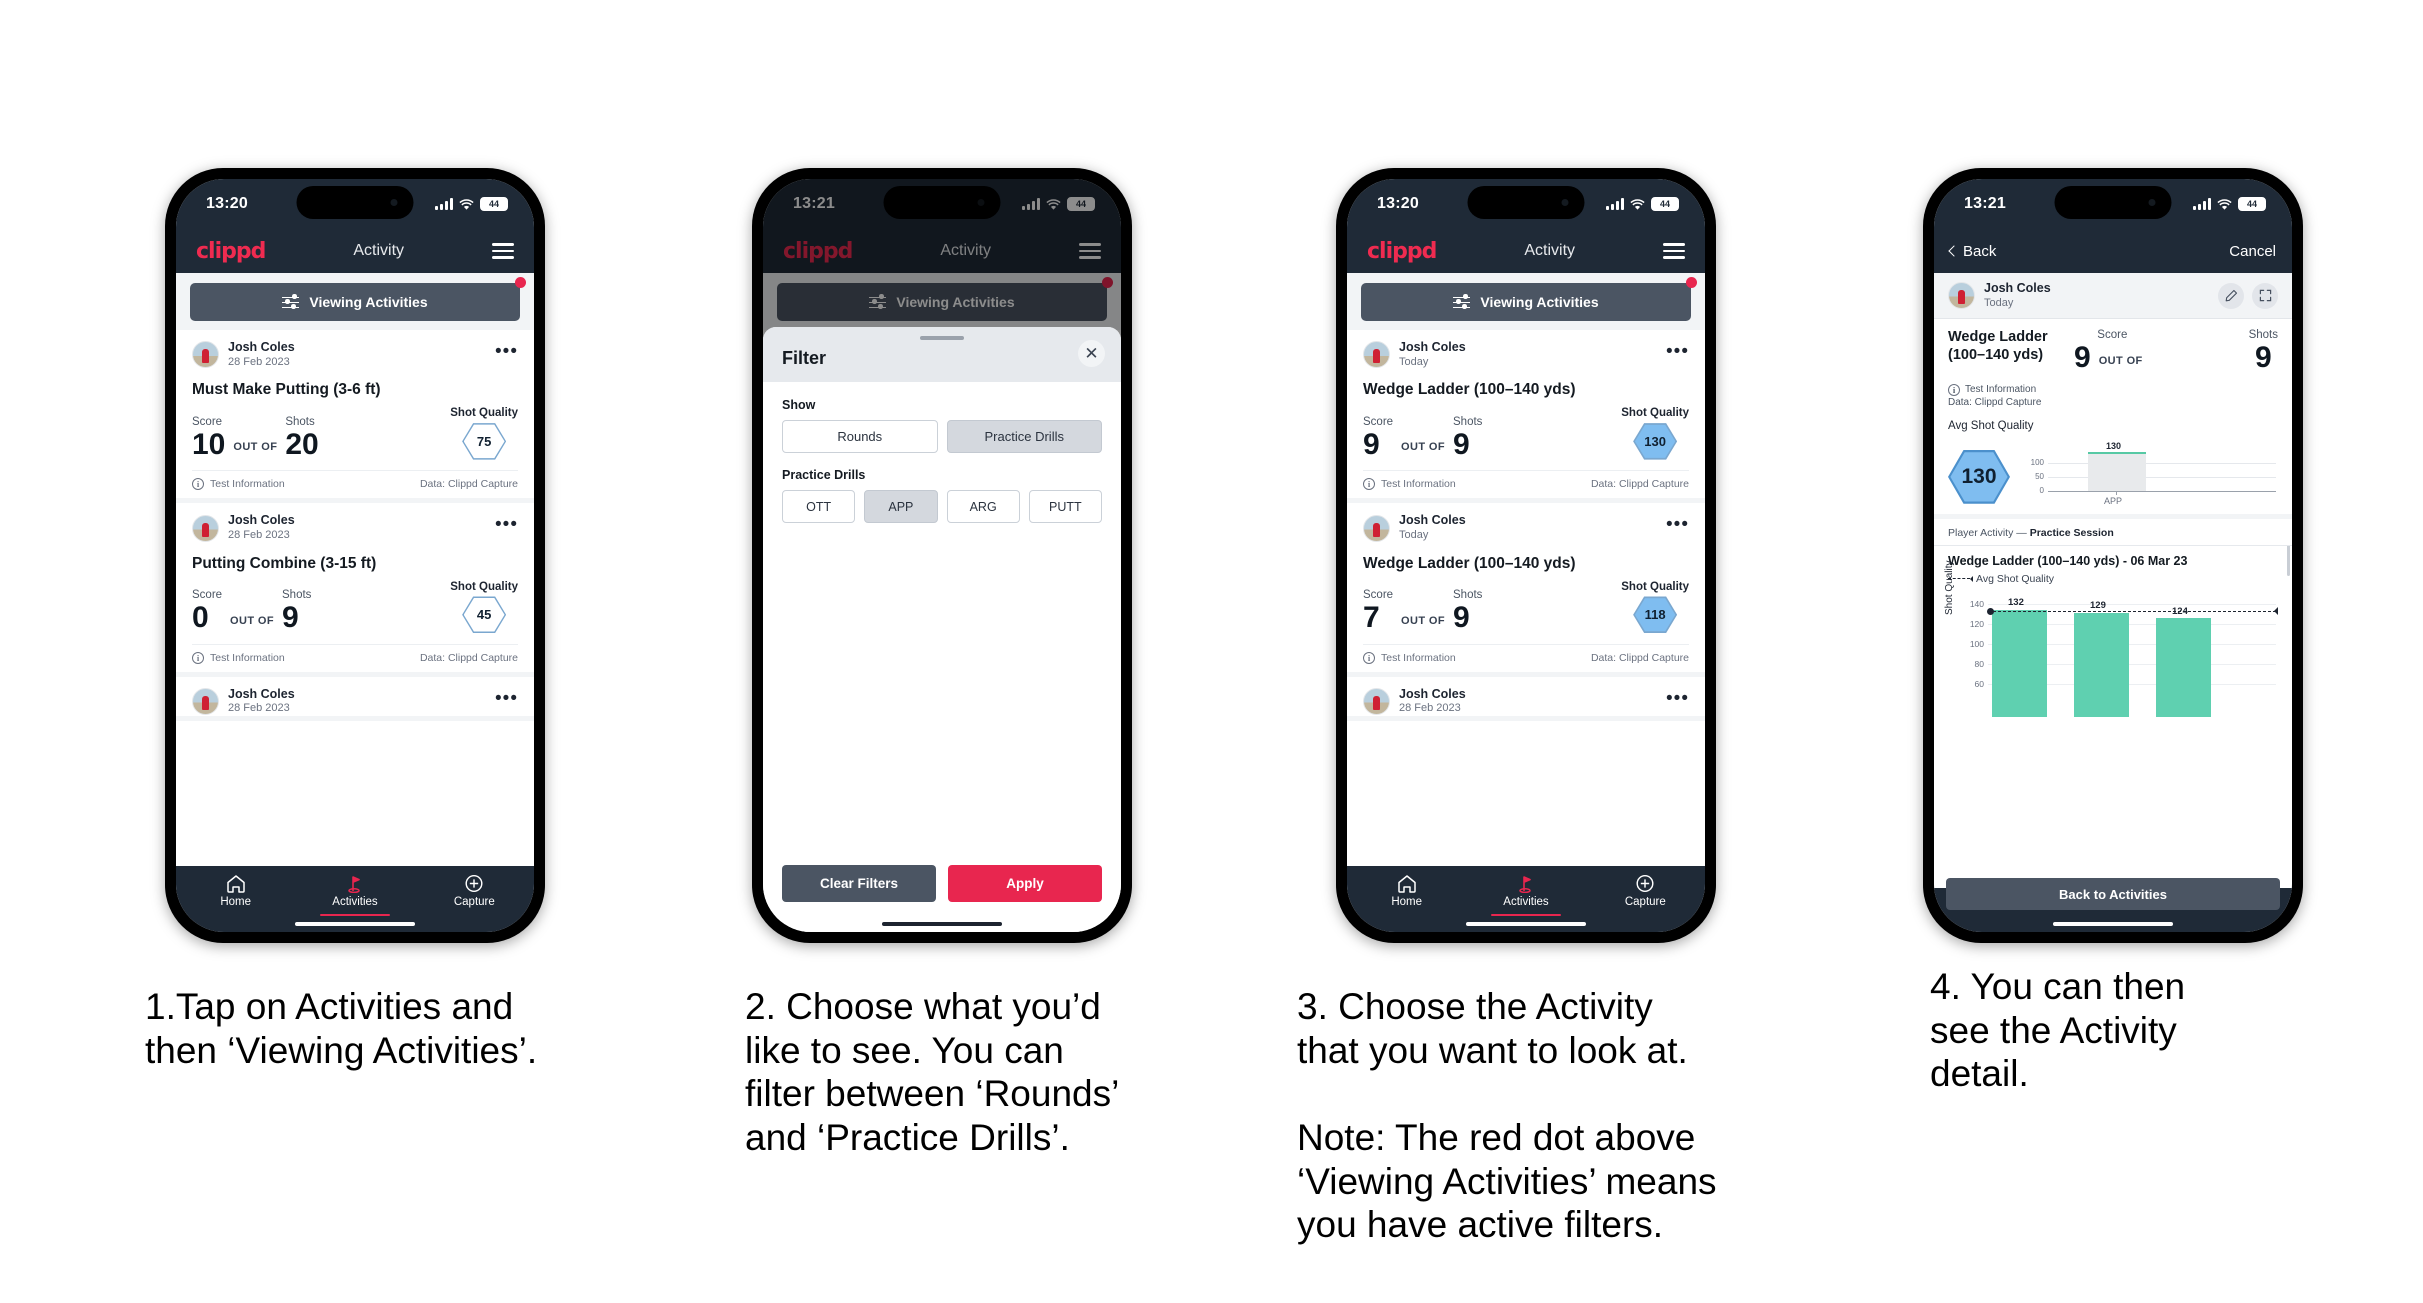  Describe the element at coordinates (484, 433) in the screenshot. I see `shot-quality-metric: Shot Quality 75` at that location.